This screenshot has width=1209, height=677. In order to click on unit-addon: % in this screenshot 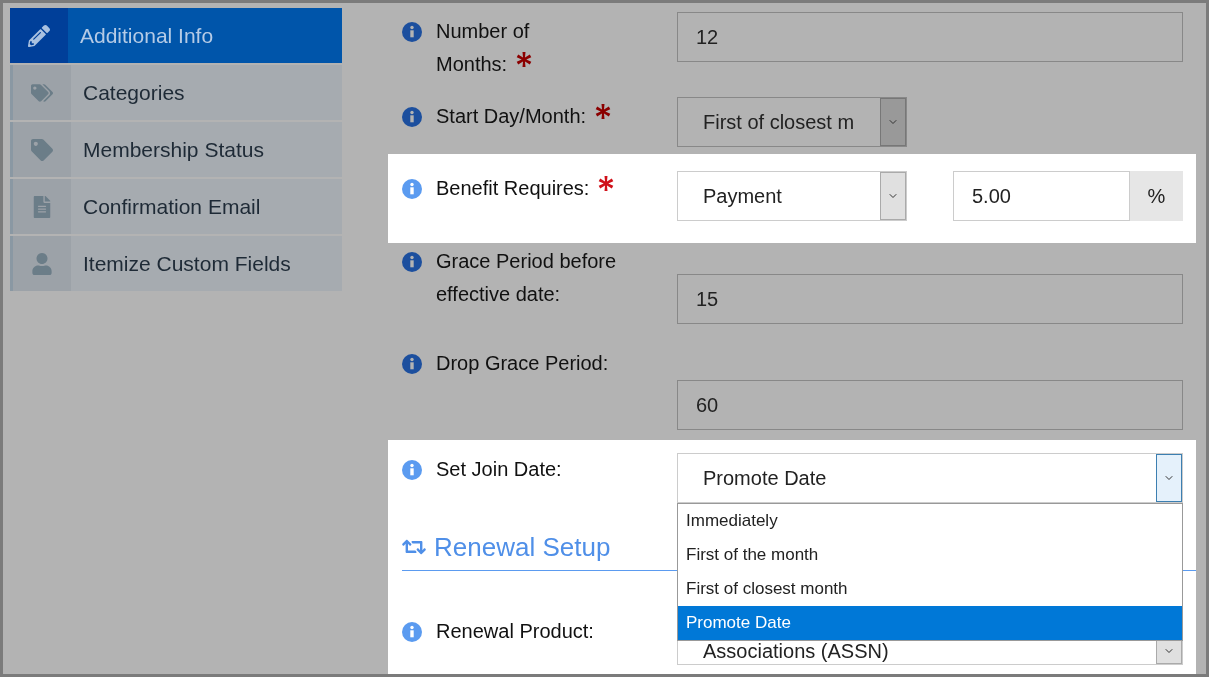, I will do `click(1156, 196)`.